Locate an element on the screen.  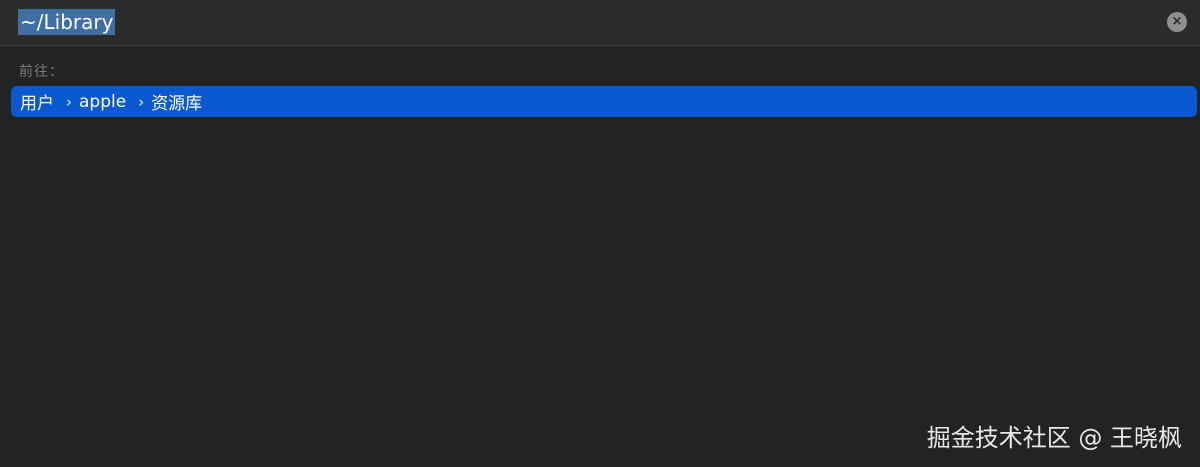
path-input: ~/Library is located at coordinates (67, 22).